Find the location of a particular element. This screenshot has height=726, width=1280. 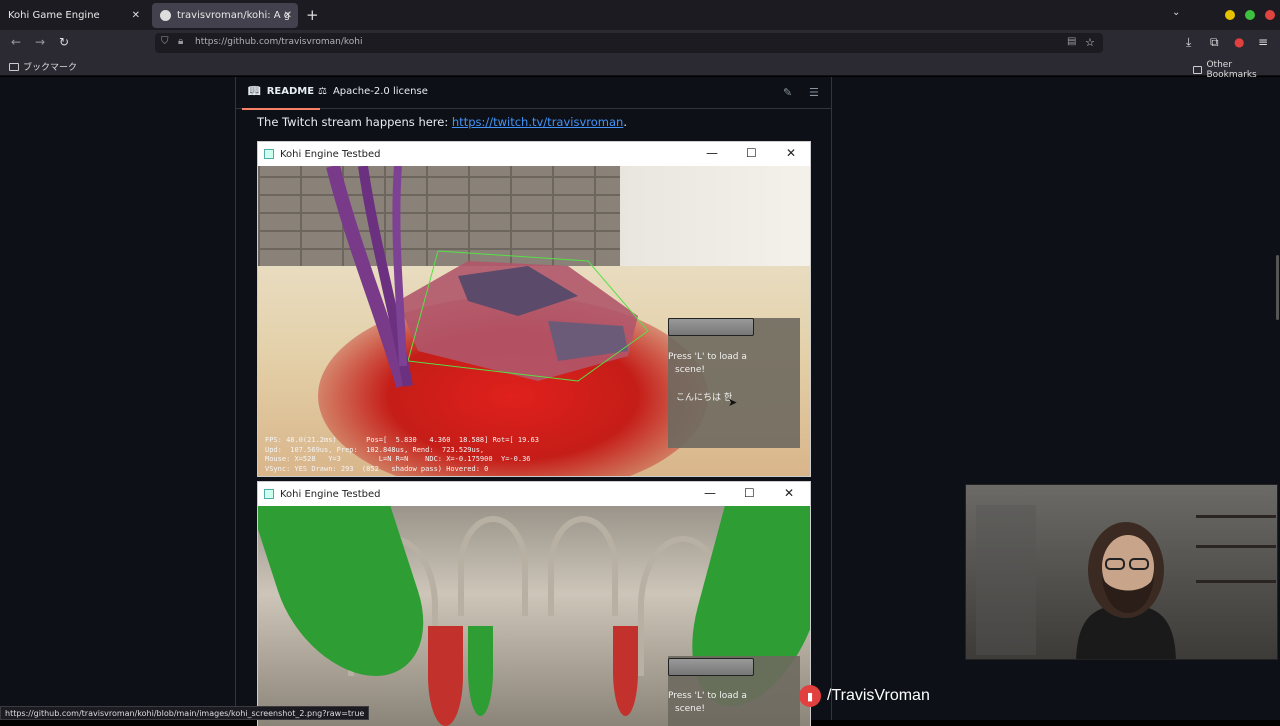

webcam-overlay is located at coordinates (1121, 572).